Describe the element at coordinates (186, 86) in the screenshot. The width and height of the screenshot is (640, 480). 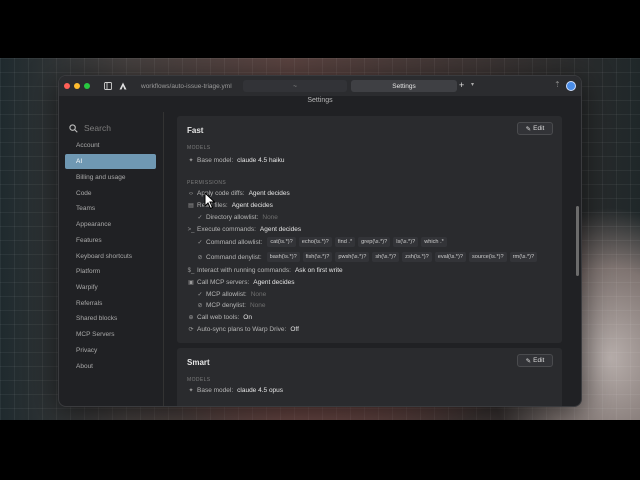
I see `tab-workflow-file-label: workflows/auto-issue-triage.yml` at that location.